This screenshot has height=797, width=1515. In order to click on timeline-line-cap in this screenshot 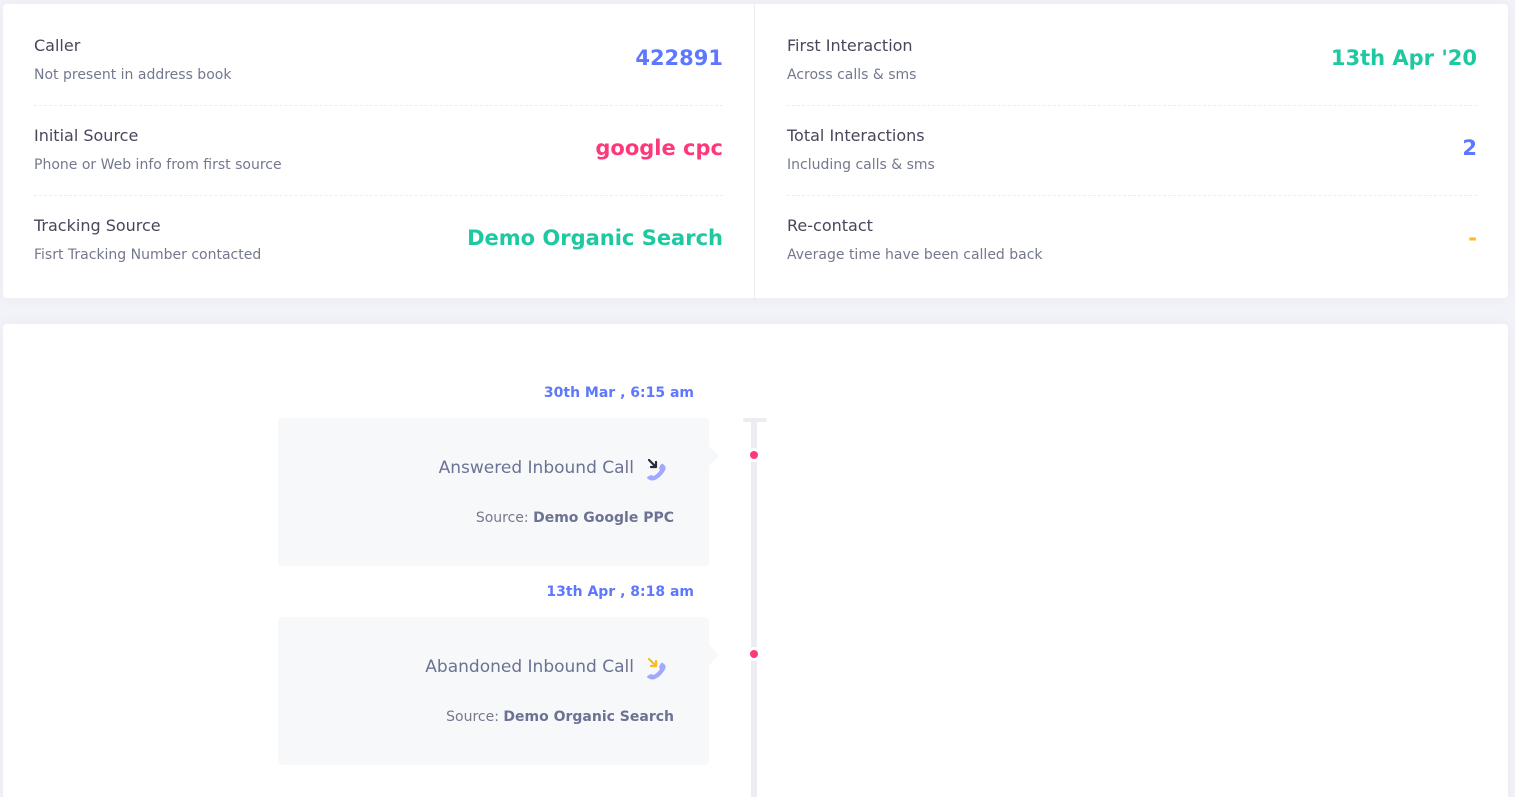, I will do `click(755, 420)`.